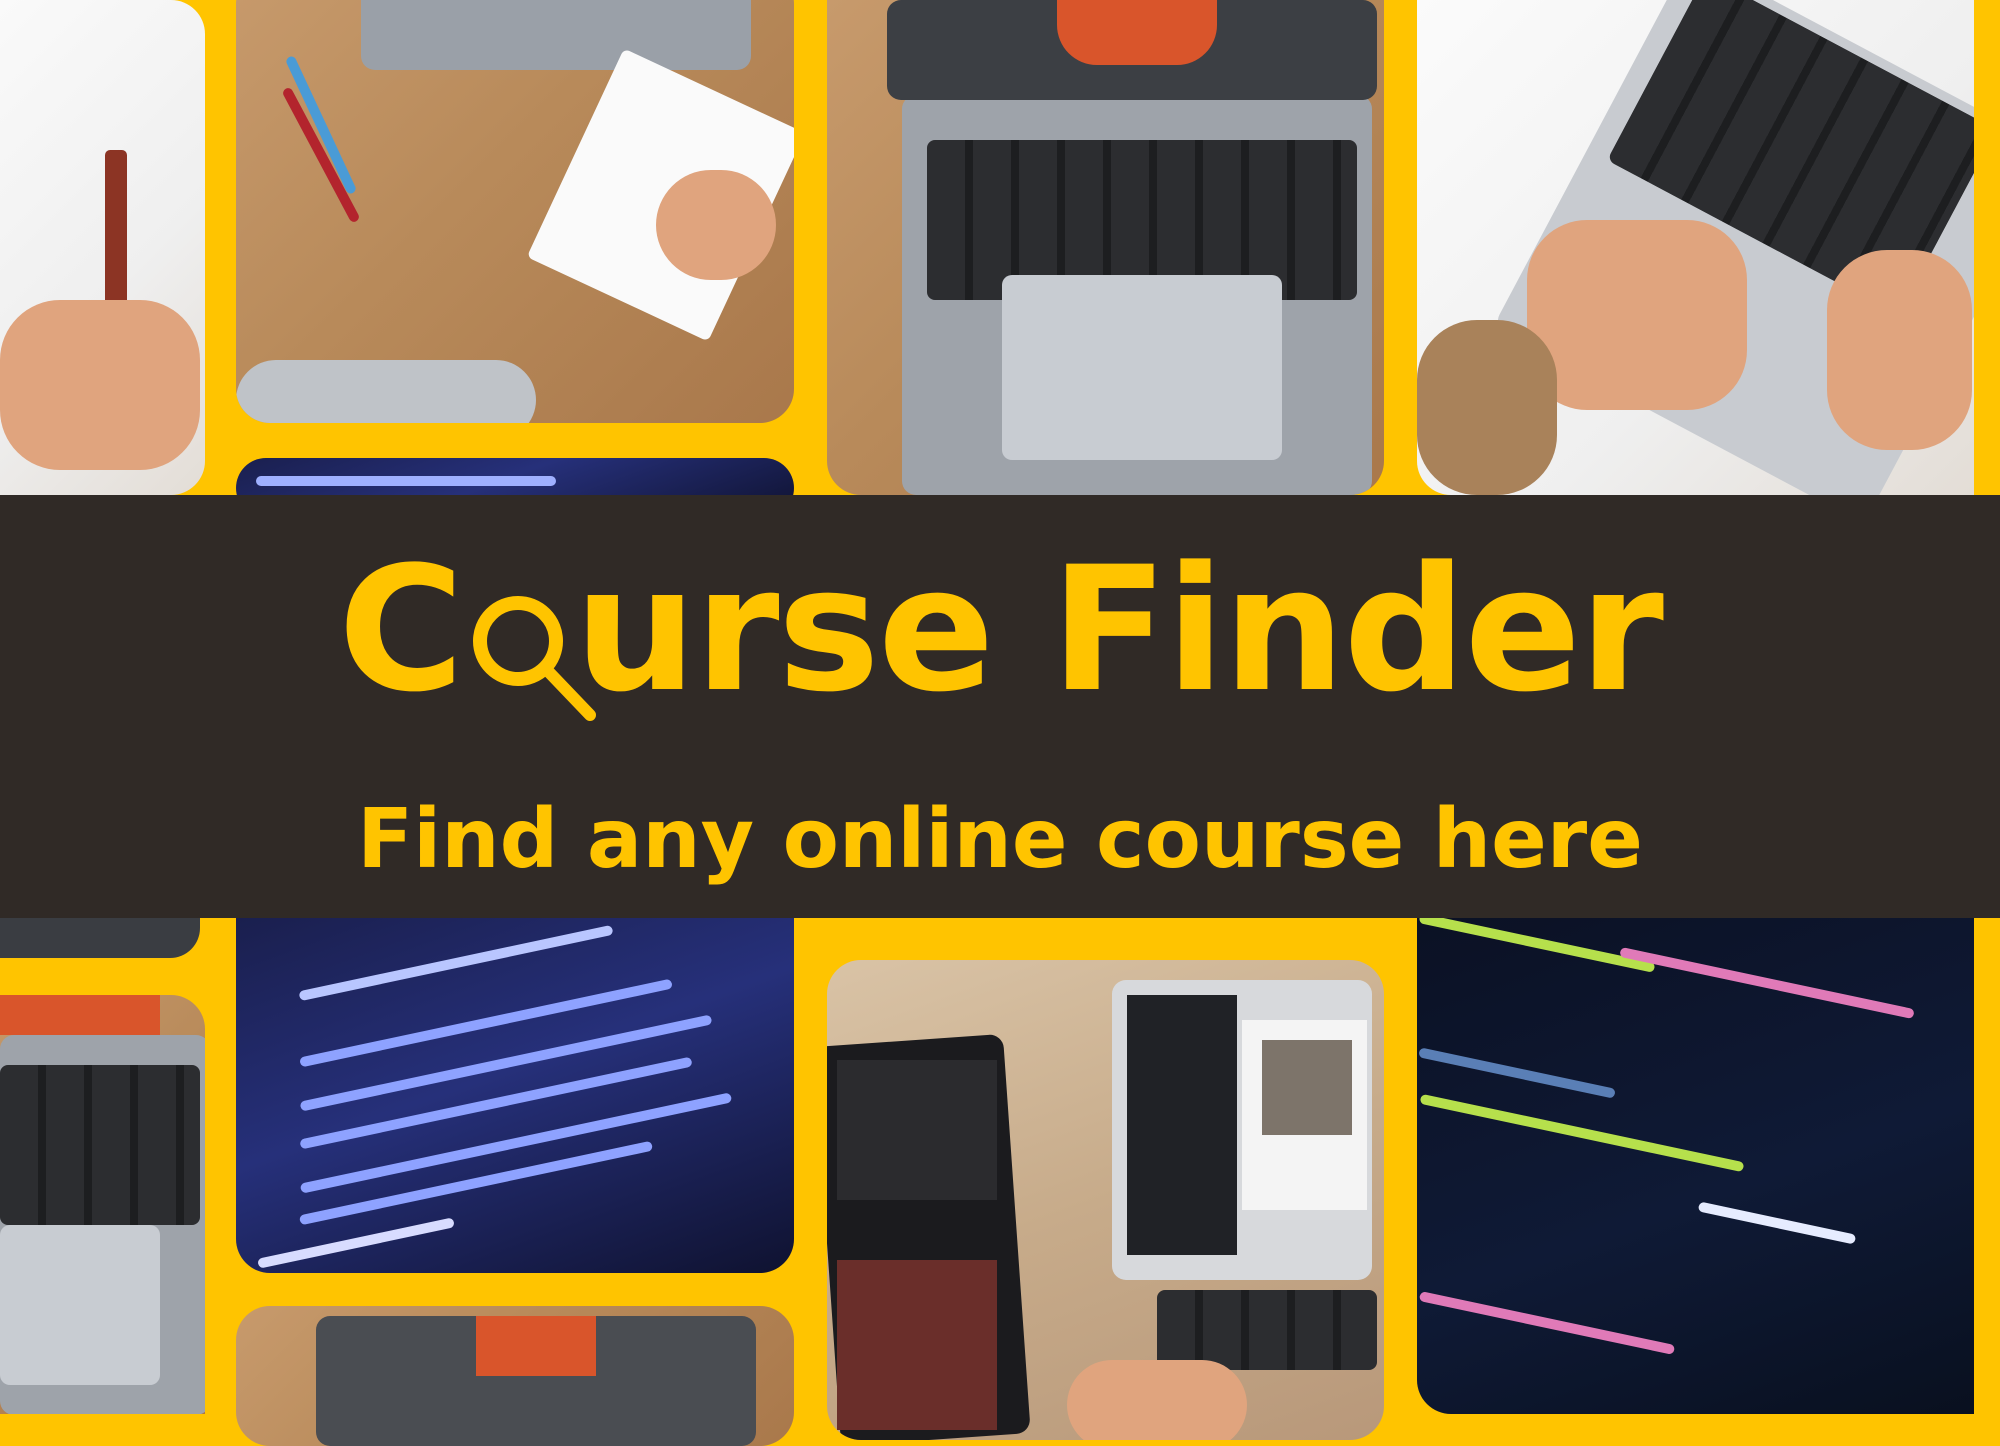  Describe the element at coordinates (1695, 247) in the screenshot. I see `photo-laptop-trackpad` at that location.